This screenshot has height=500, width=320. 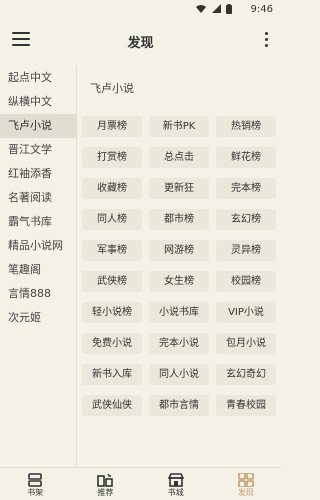 What do you see at coordinates (201, 10) in the screenshot?
I see `wifi-icon` at bounding box center [201, 10].